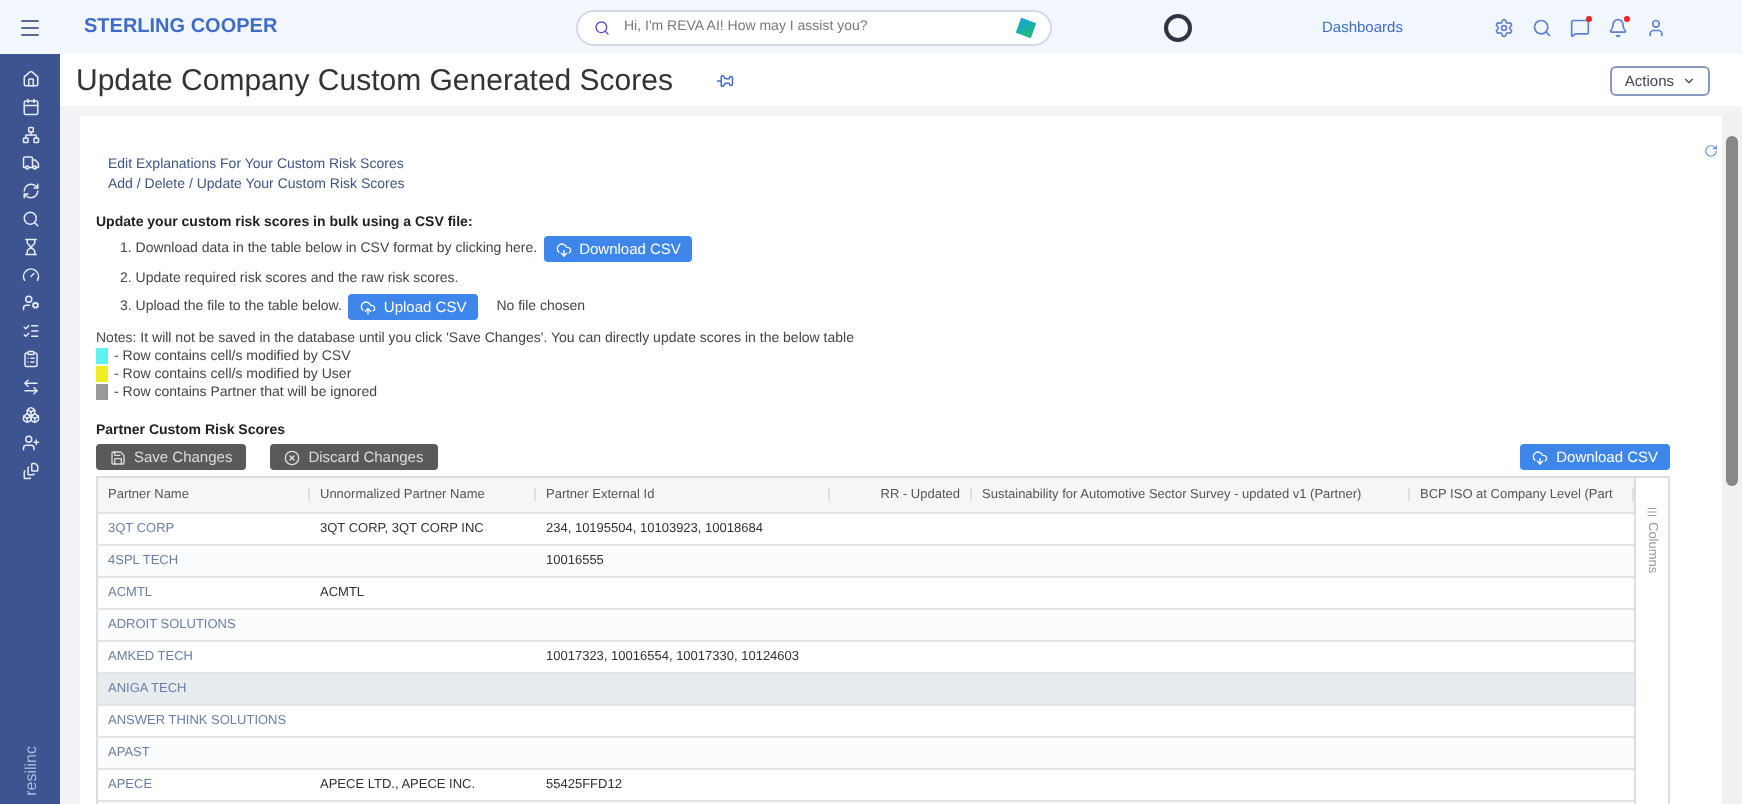  I want to click on brand-name: STERLING COOPER, so click(182, 27).